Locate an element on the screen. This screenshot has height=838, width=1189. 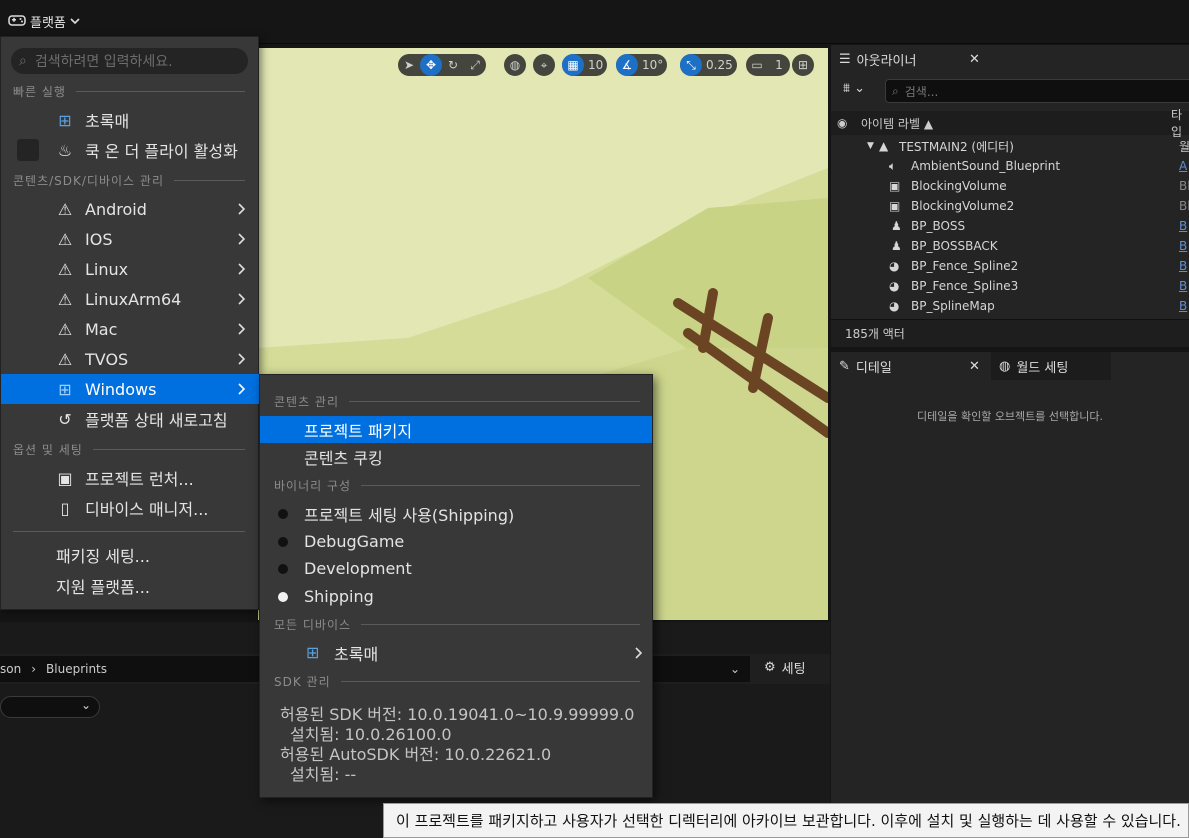
outliner-row: ◕ BP_Fence_Spline2 B is located at coordinates (1010, 266).